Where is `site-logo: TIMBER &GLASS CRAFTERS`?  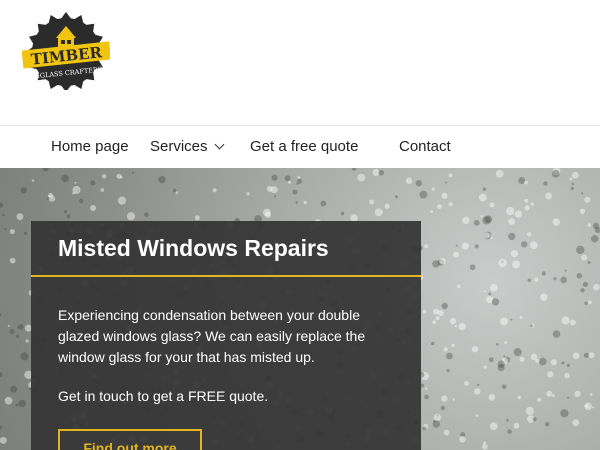 site-logo: TIMBER &GLASS CRAFTERS is located at coordinates (66, 50).